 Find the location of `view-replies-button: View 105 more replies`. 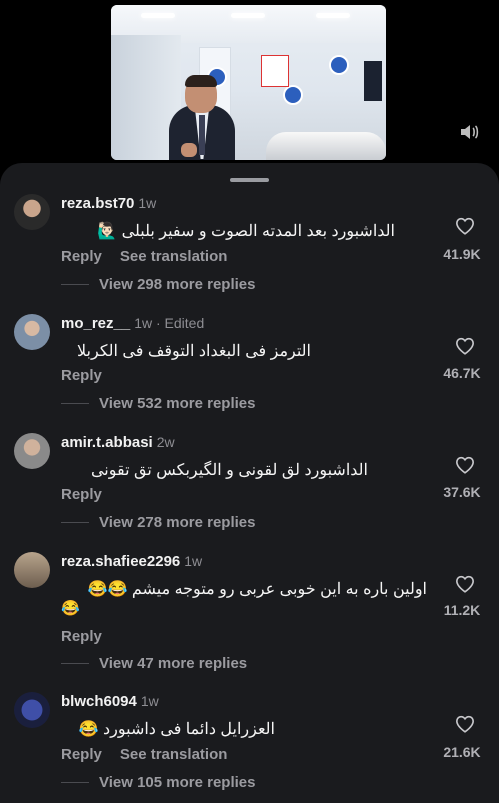

view-replies-button: View 105 more replies is located at coordinates (158, 782).